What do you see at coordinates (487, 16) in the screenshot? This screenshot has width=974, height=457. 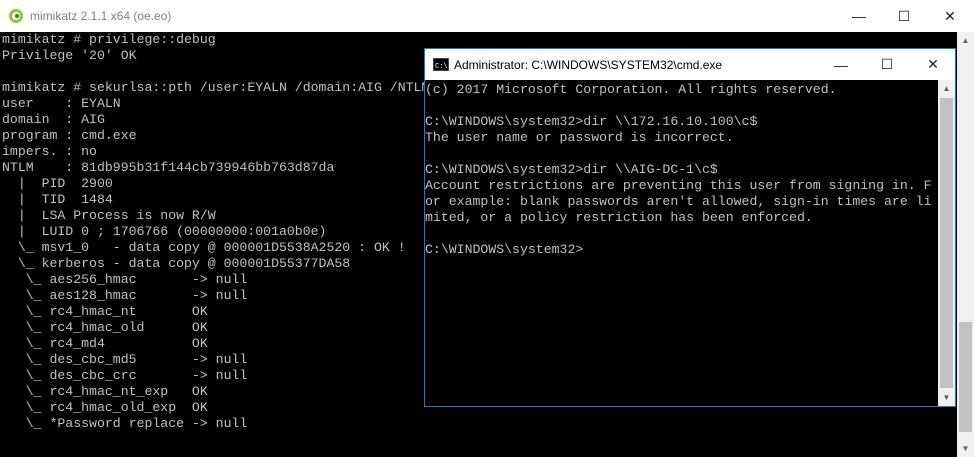 I see `mimikatz-titlebar: mimikatz 2.1.1 x64 (oe.eo) — ☐ ✕` at bounding box center [487, 16].